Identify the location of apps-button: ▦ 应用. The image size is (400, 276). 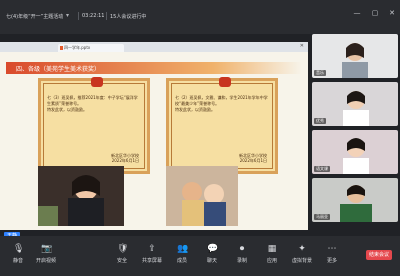
(272, 254).